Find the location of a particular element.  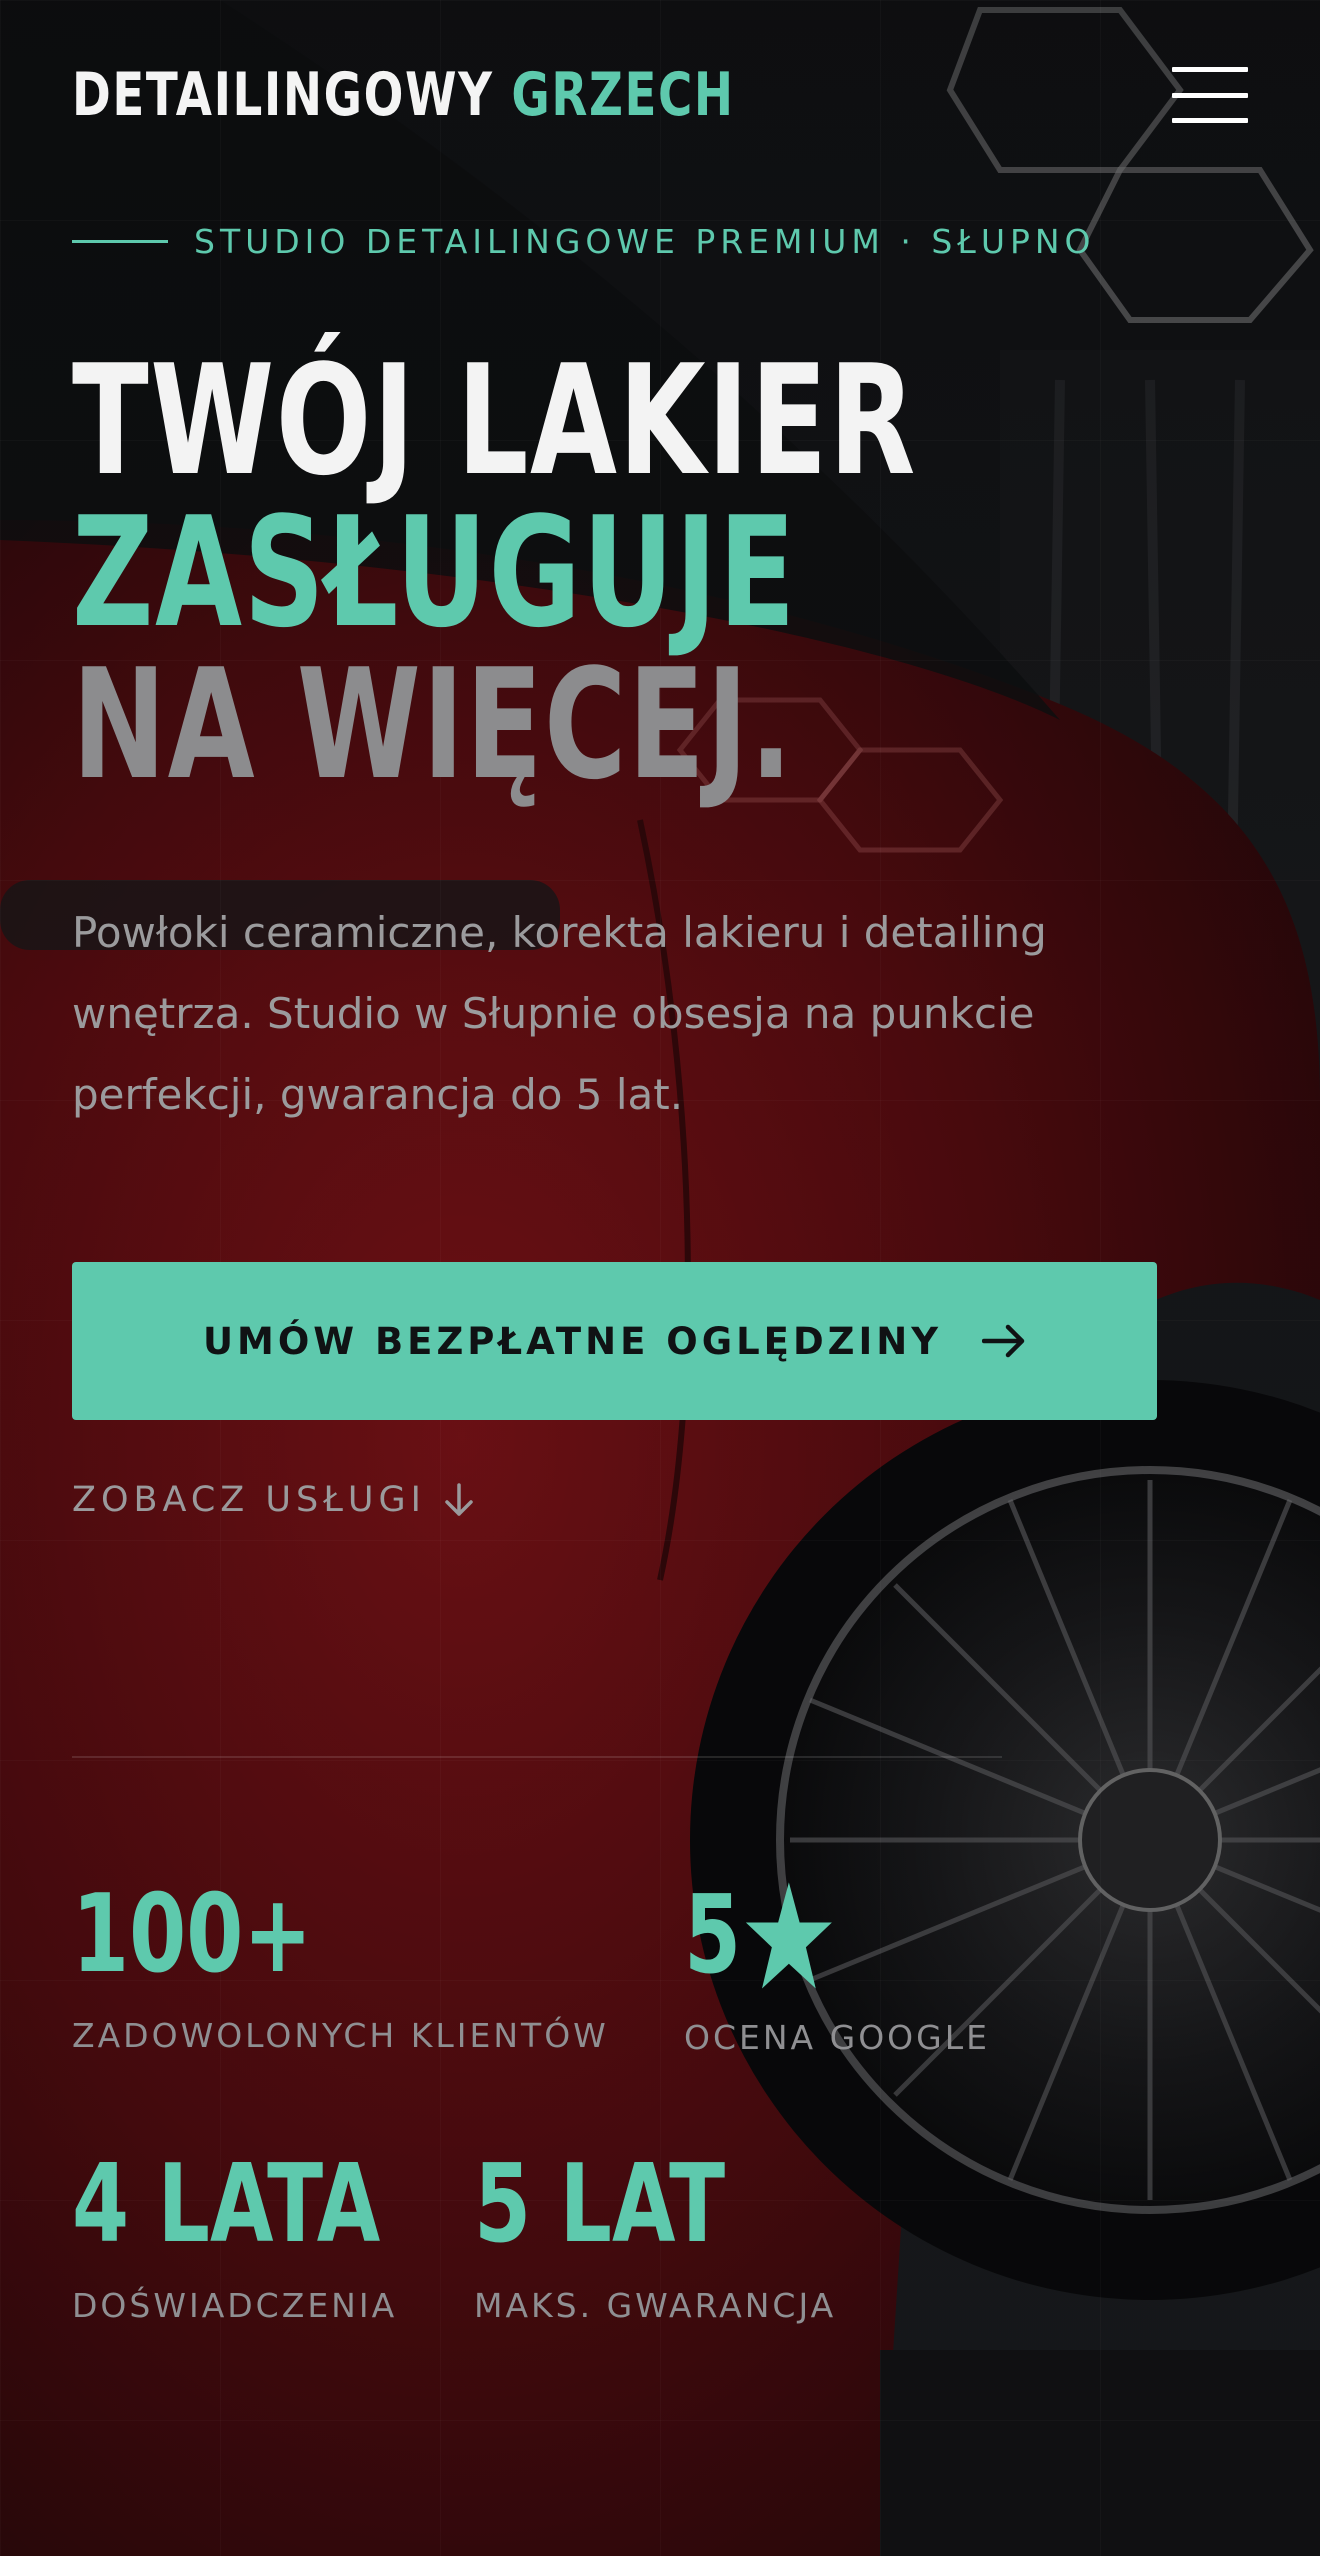

site-header: DETAILINGOWY GRZECH is located at coordinates (660, 95).